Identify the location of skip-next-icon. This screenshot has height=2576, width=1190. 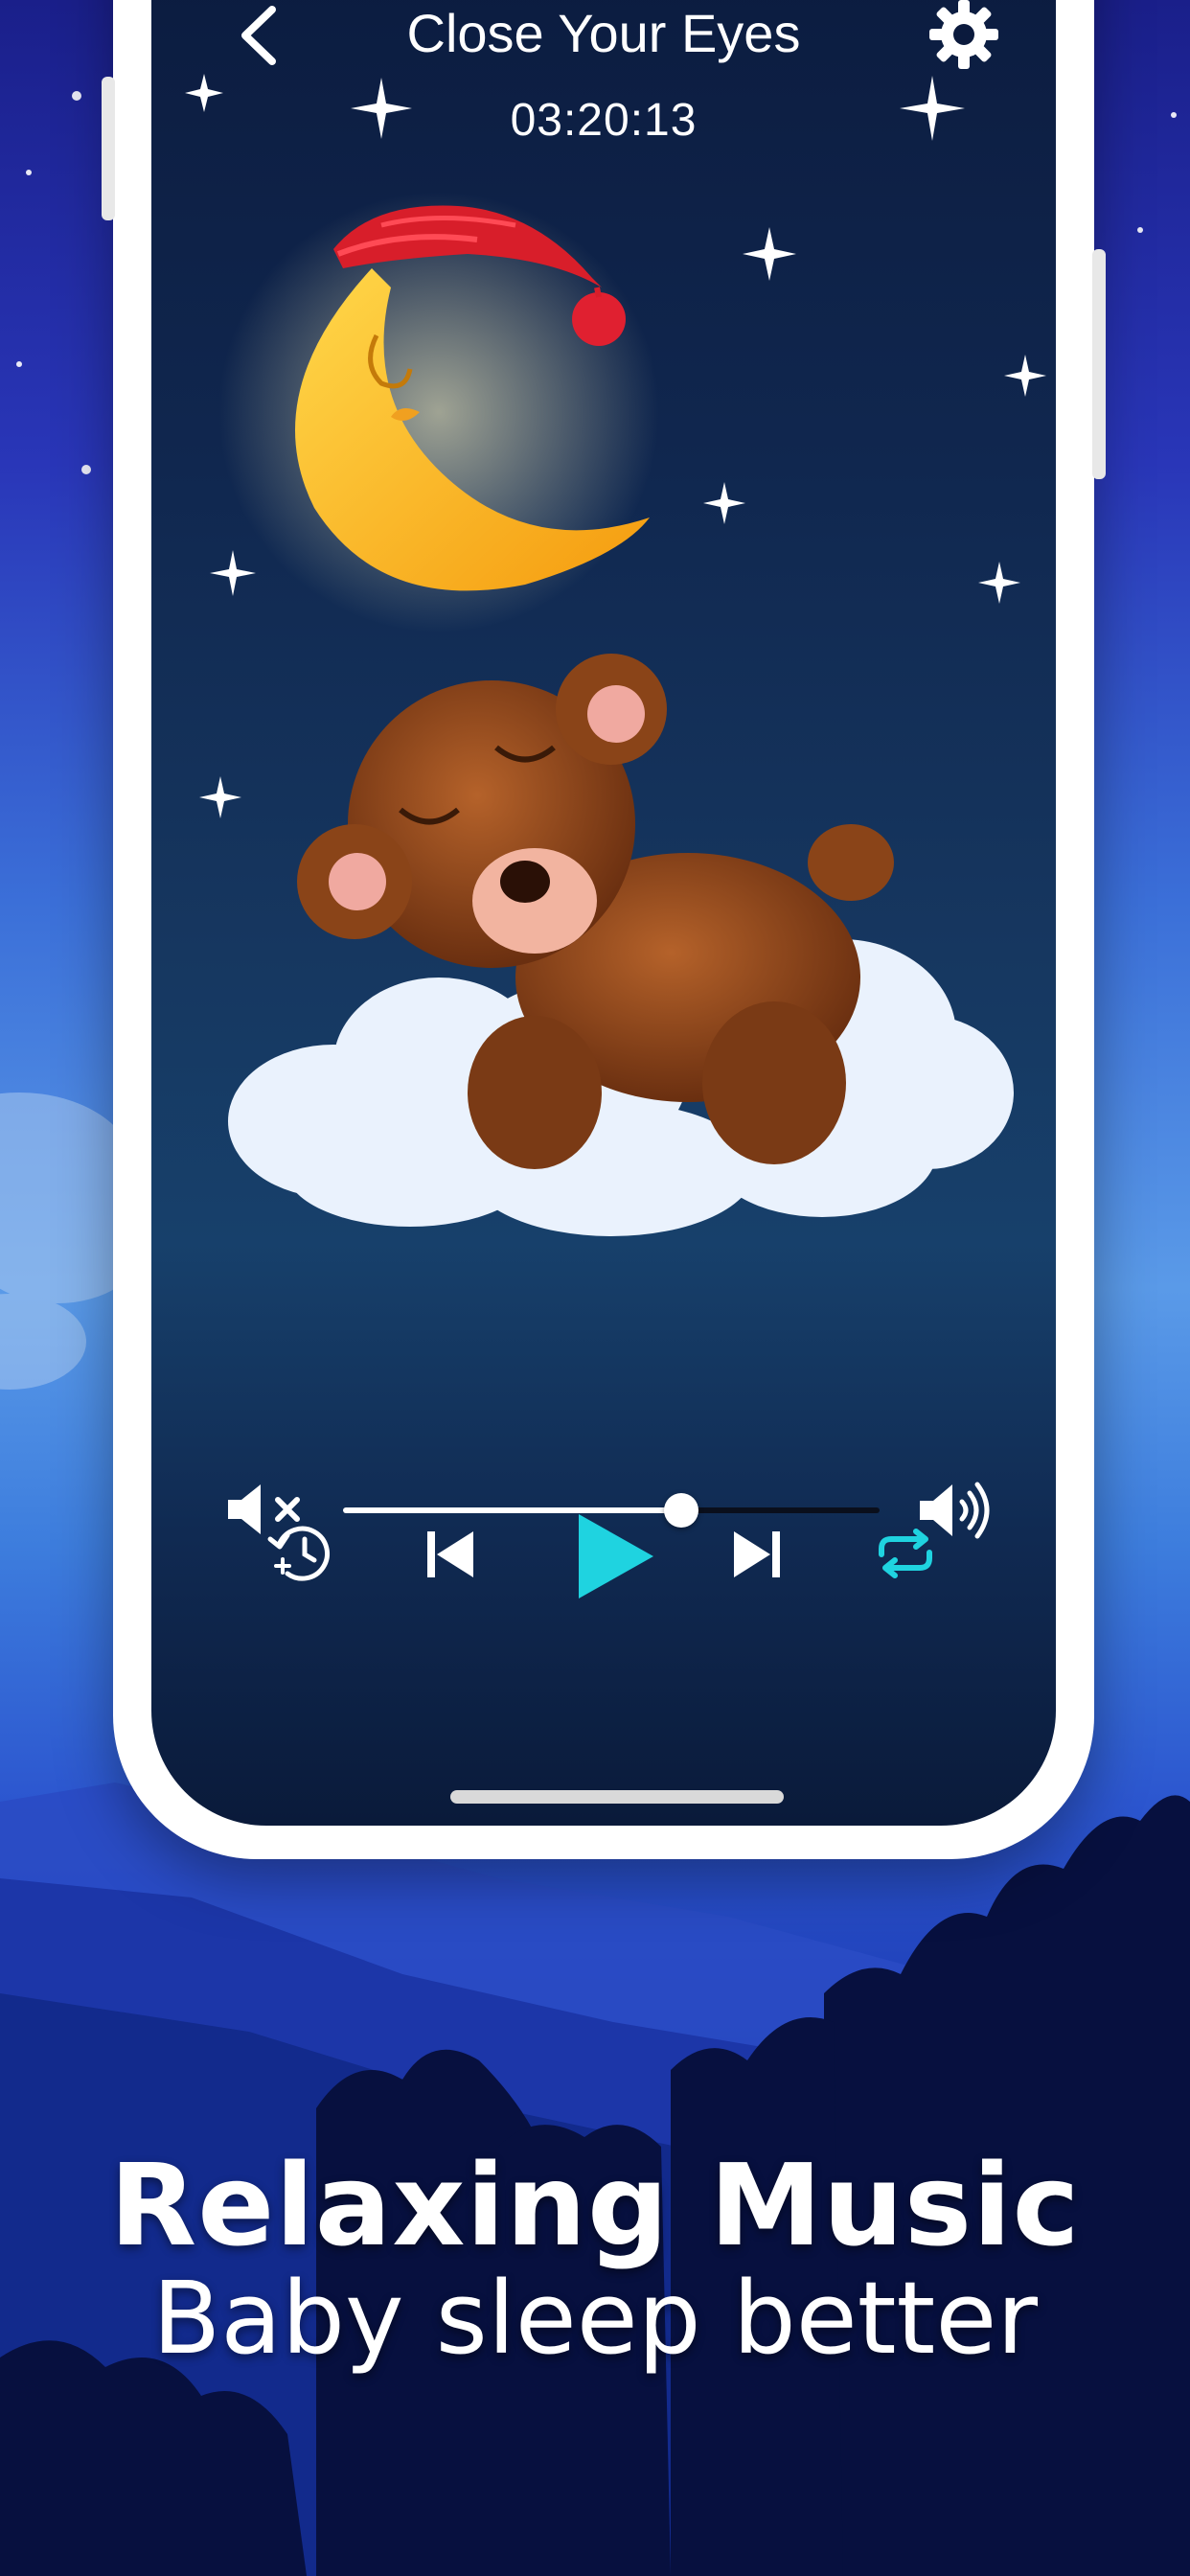
(757, 1554).